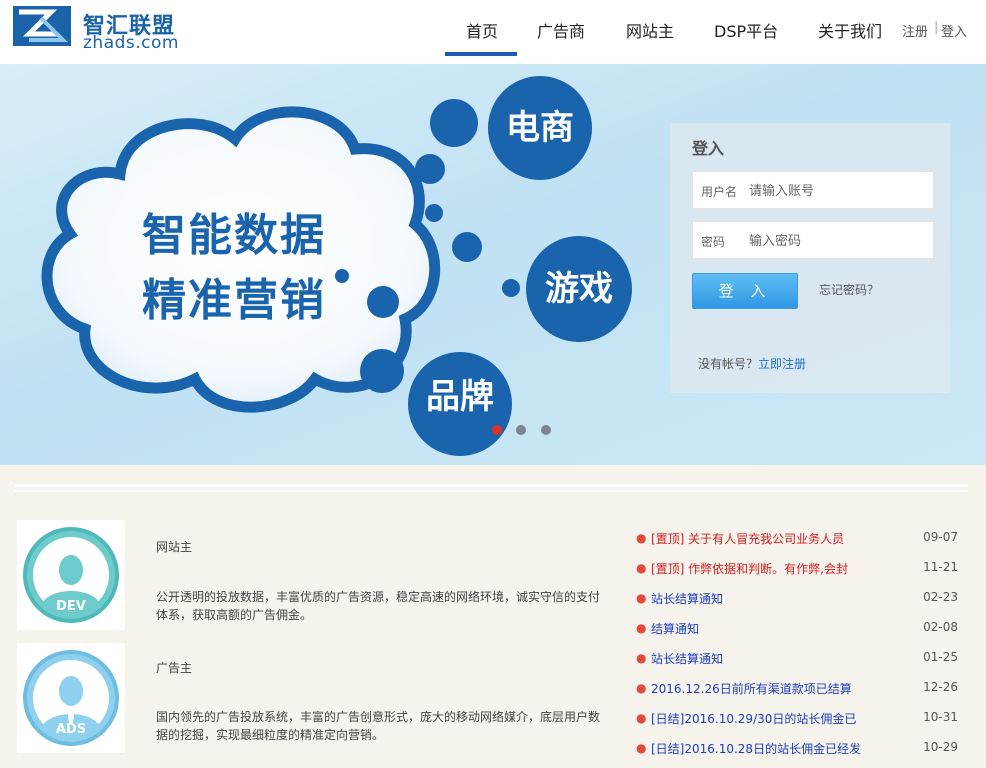 This screenshot has width=986, height=768. I want to click on news-item: ● 2016.12.26日前所有渠道款项已结算 12-26, so click(797, 689).